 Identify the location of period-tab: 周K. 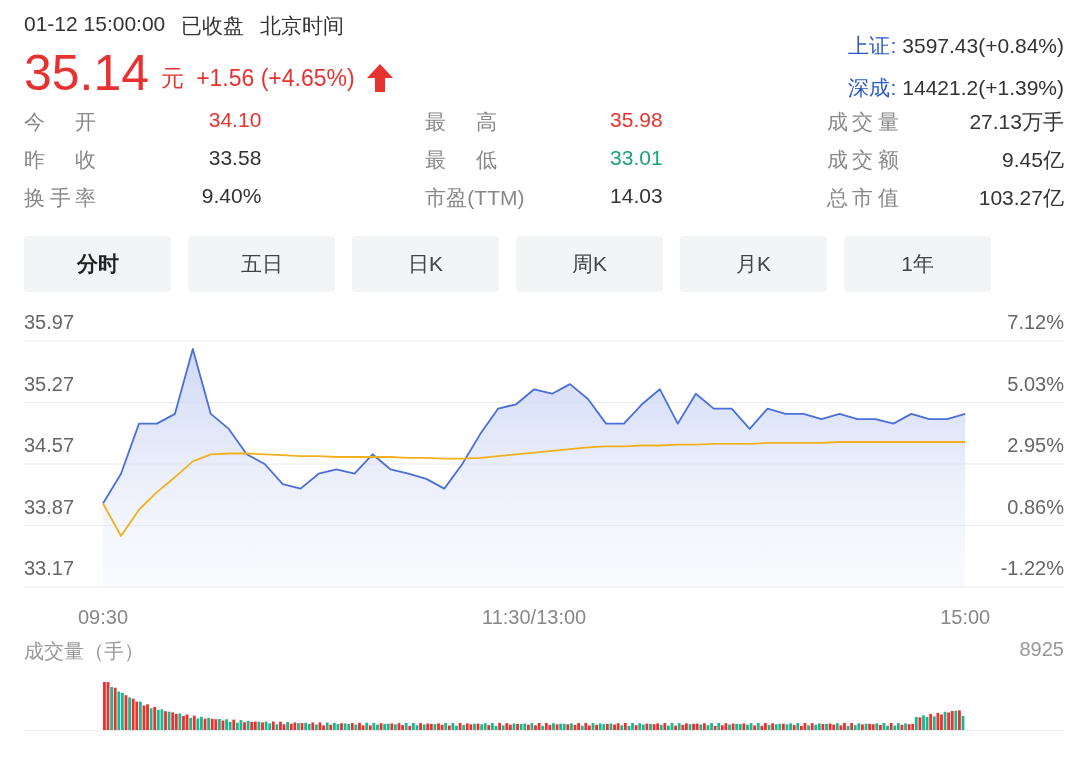
(589, 264).